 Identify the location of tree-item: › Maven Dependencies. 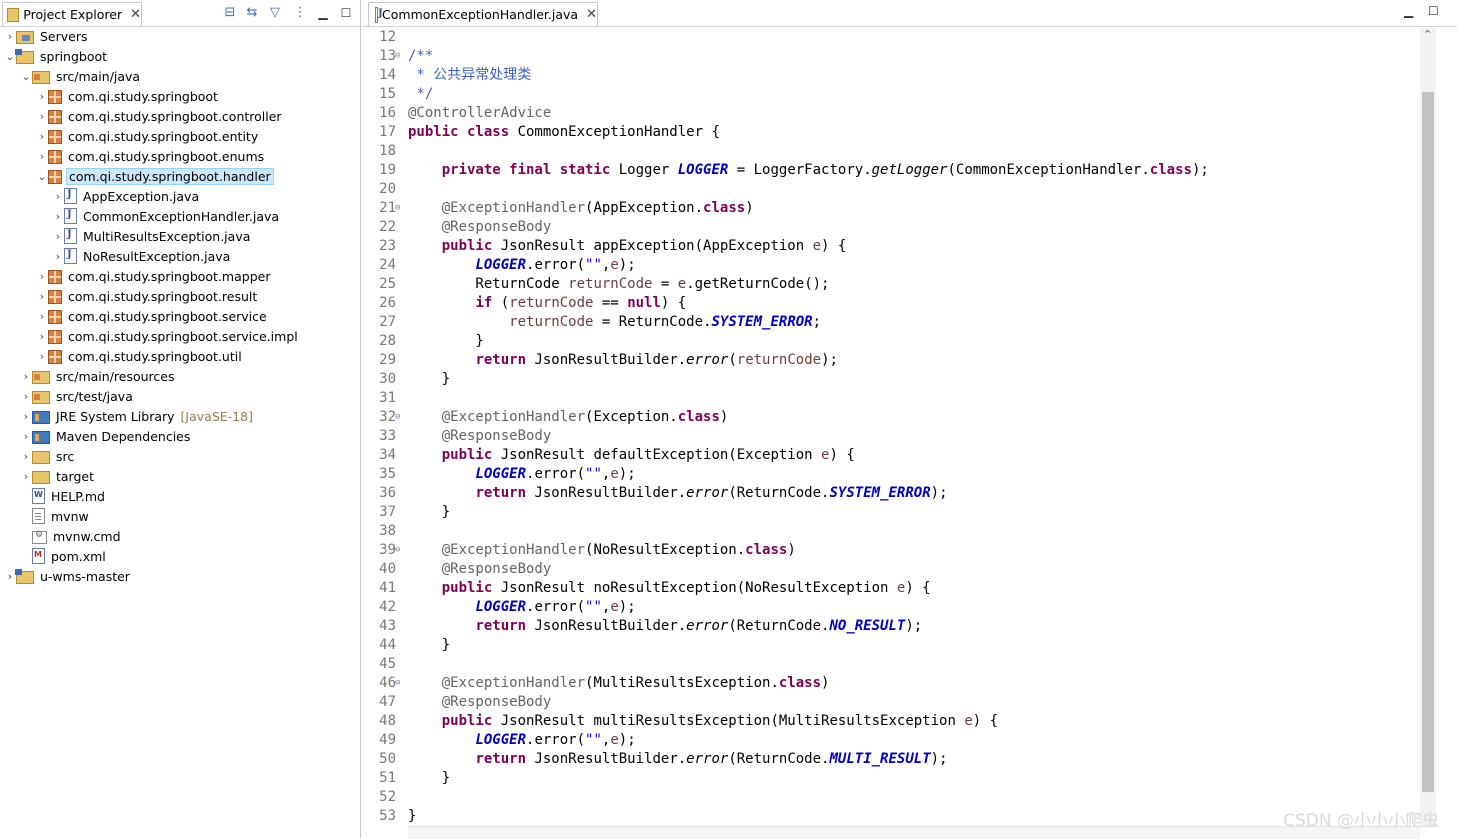
(190, 436).